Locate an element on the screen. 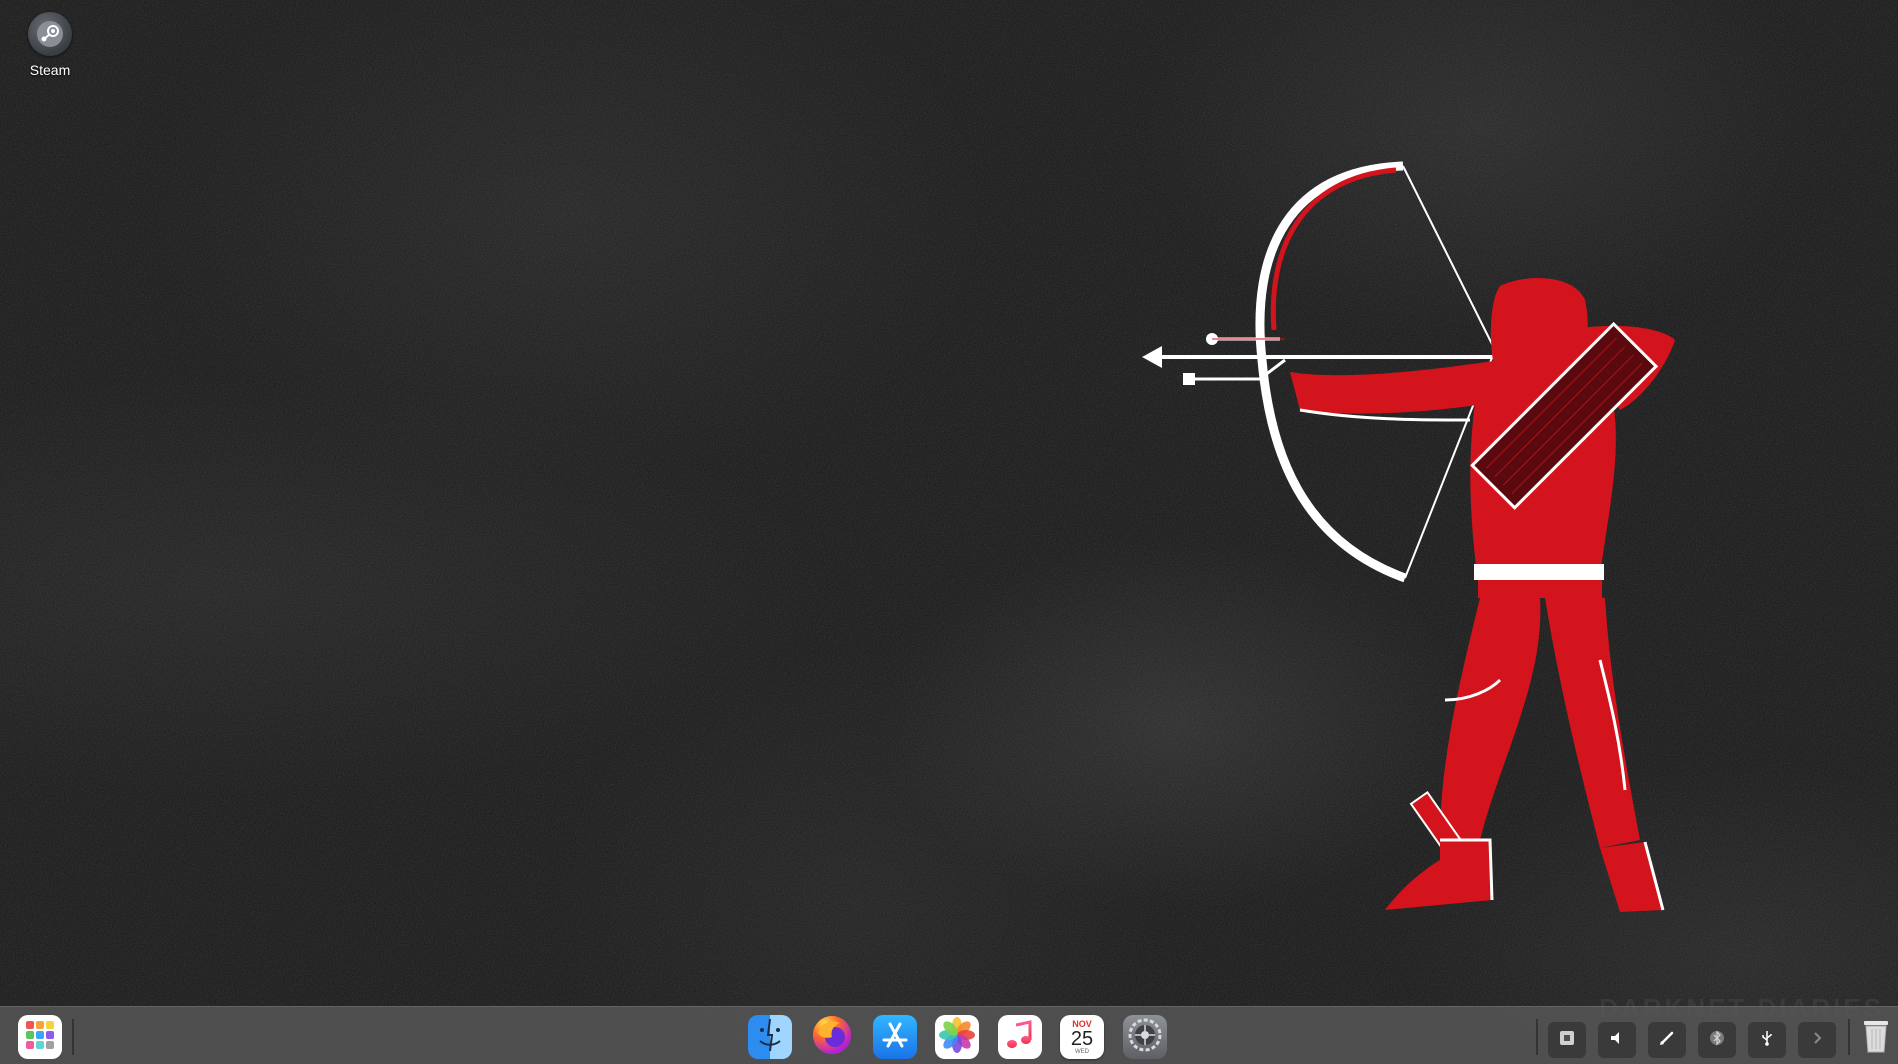  bluetooth-icon is located at coordinates (1717, 1040).